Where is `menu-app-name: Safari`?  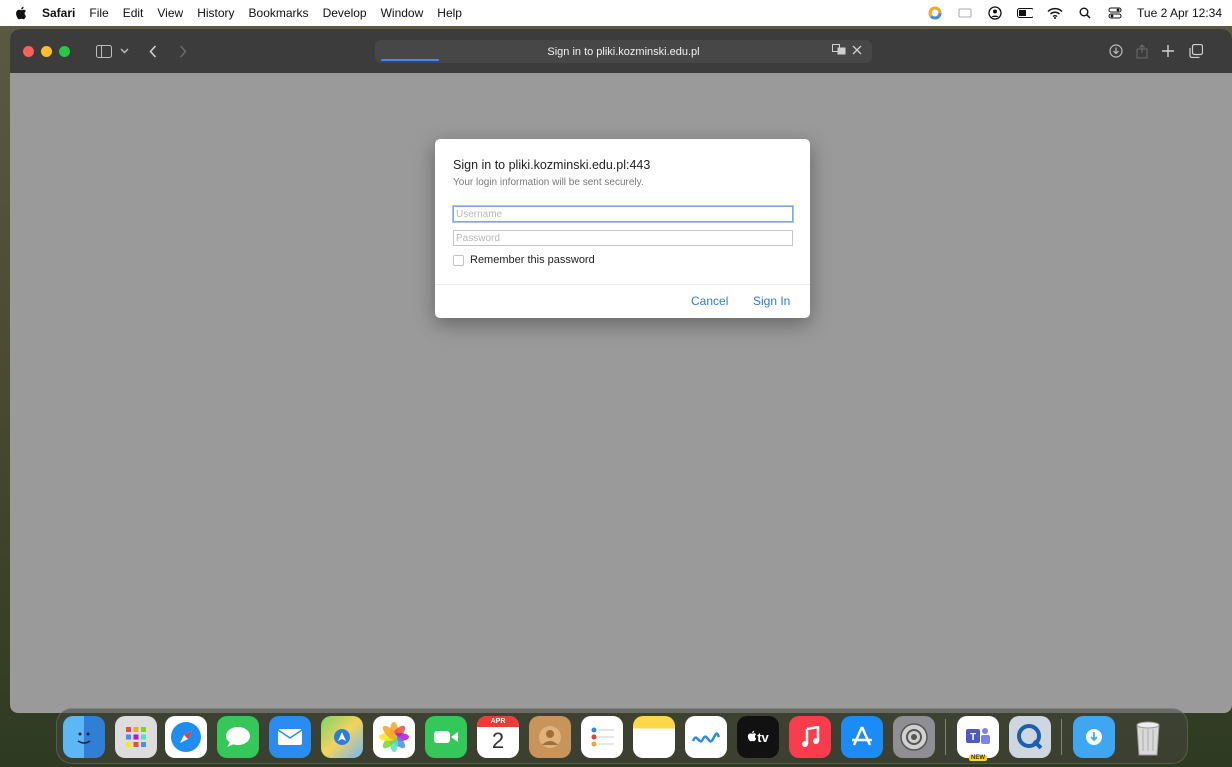
menu-app-name: Safari is located at coordinates (58, 13).